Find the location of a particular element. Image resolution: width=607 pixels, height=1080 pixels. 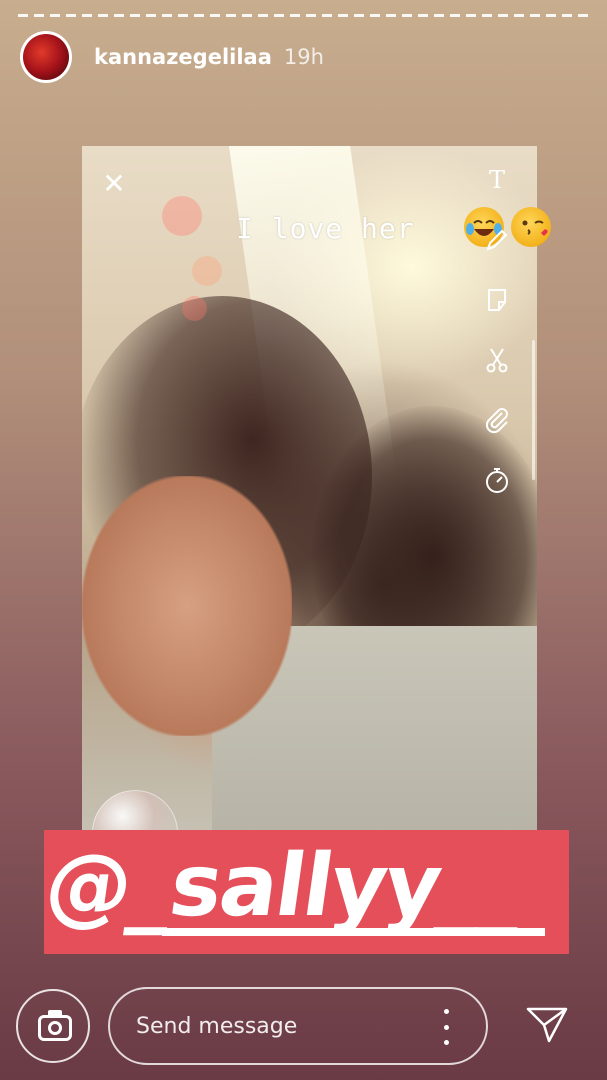

avatar is located at coordinates (46, 57).